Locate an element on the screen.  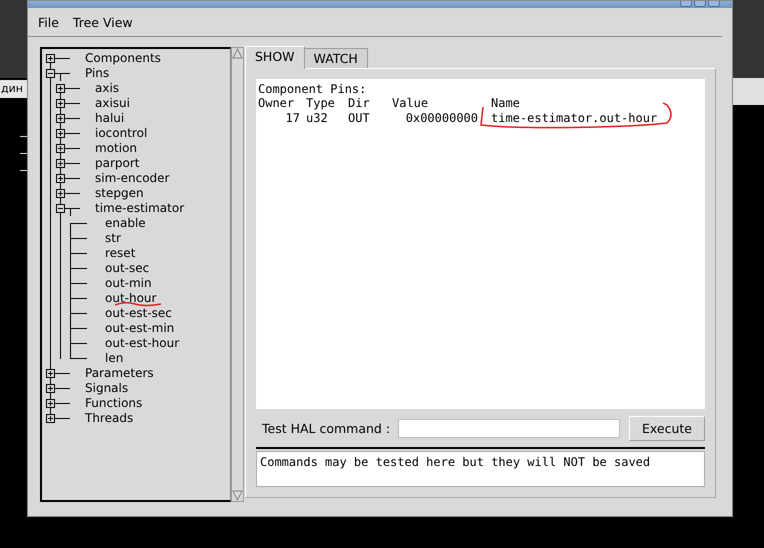
tree-item: iocontrol is located at coordinates (121, 133).